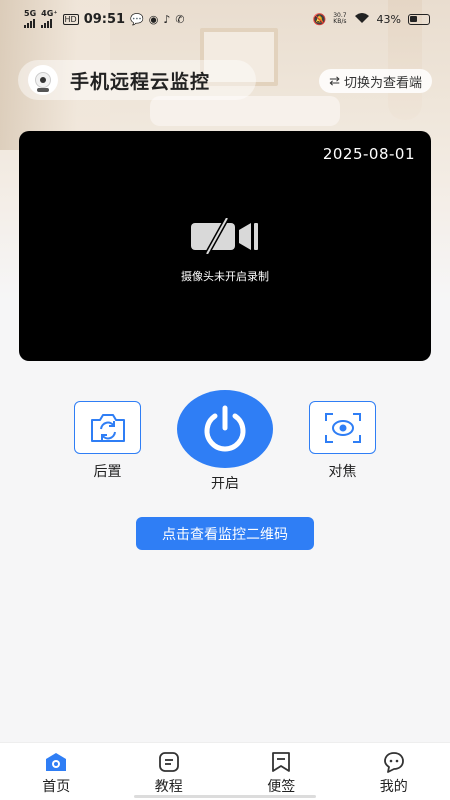 The width and height of the screenshot is (450, 800). I want to click on nav-item-profile: 我的, so click(394, 771).